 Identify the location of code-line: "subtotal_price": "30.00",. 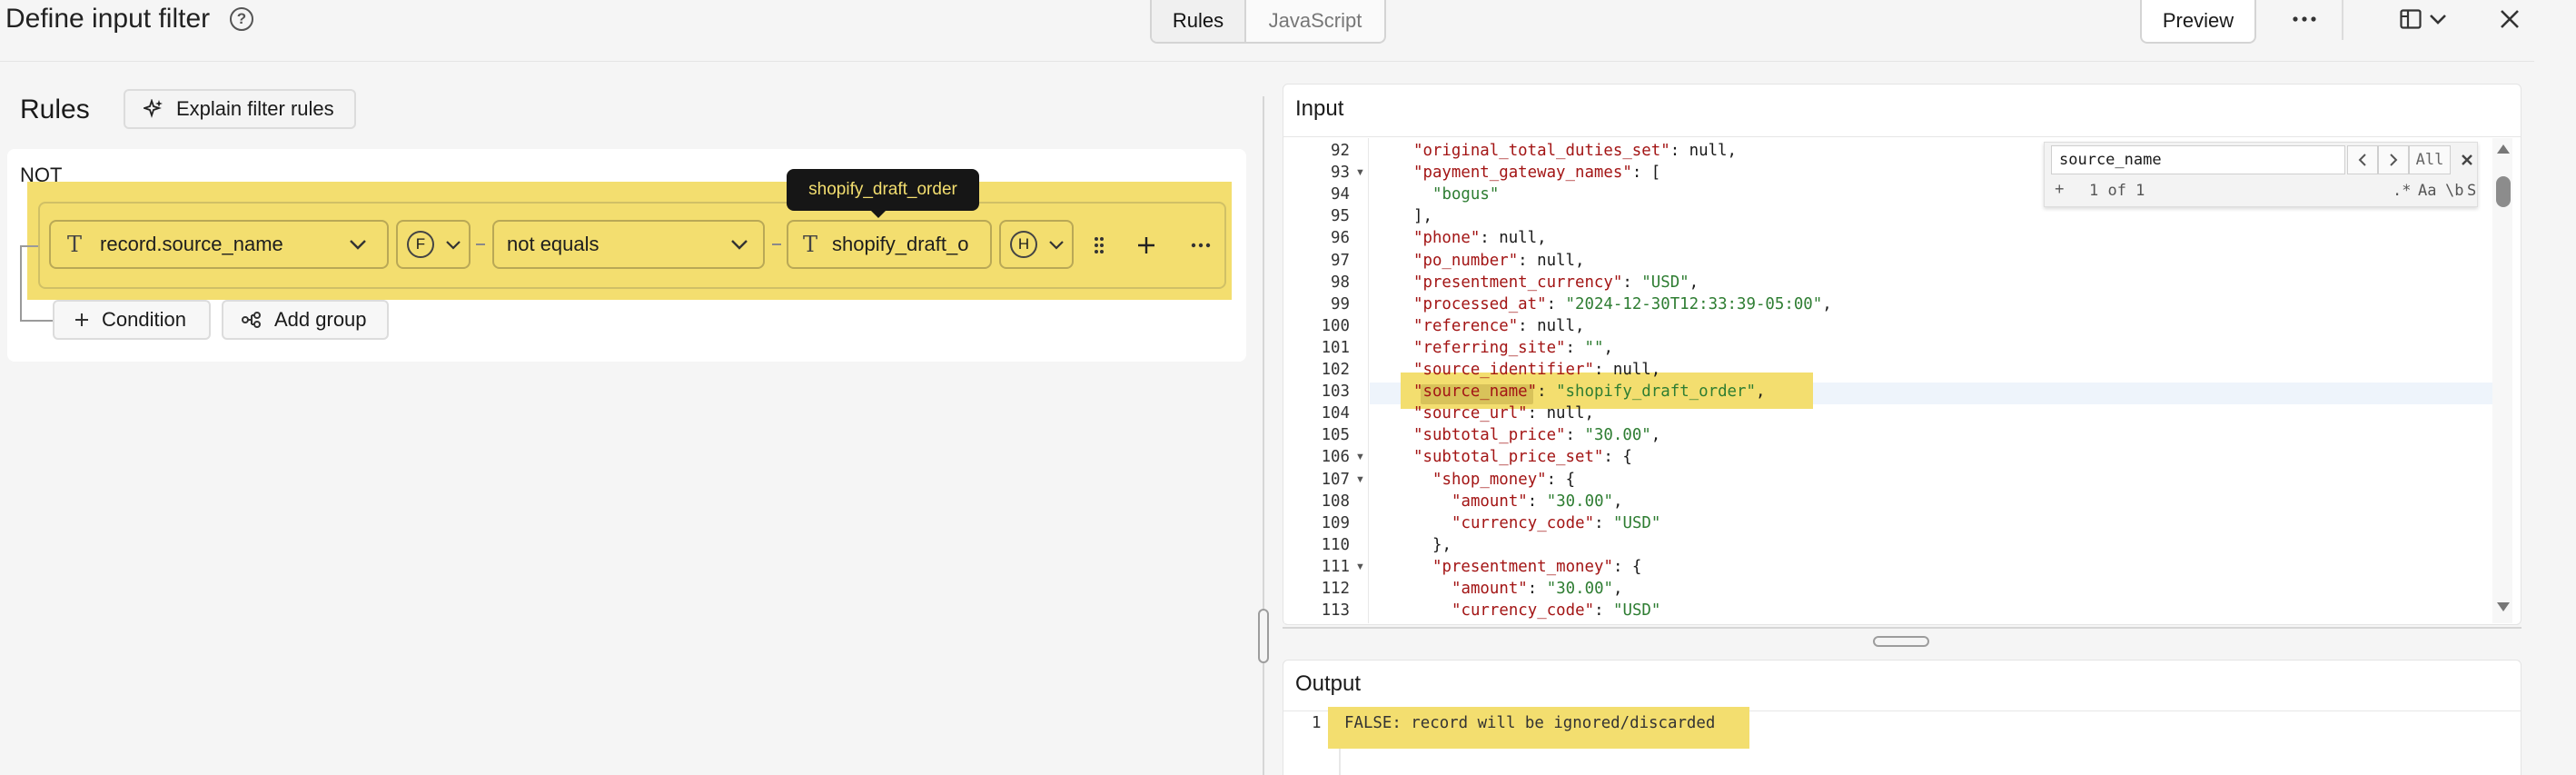
(1537, 435).